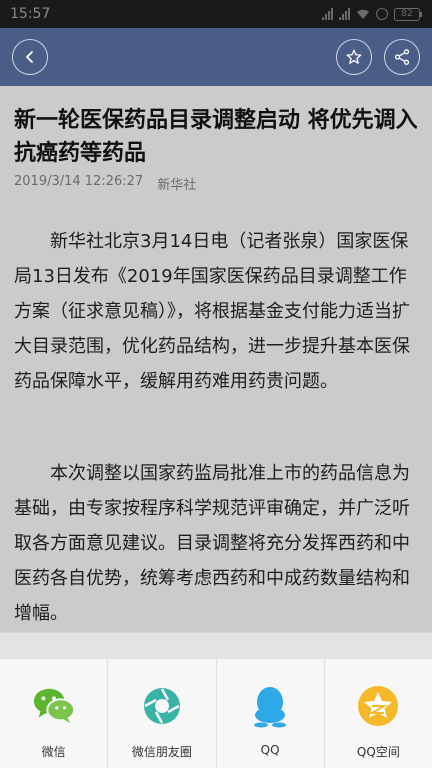 The width and height of the screenshot is (432, 768). I want to click on status-time: 15:57, so click(30, 14).